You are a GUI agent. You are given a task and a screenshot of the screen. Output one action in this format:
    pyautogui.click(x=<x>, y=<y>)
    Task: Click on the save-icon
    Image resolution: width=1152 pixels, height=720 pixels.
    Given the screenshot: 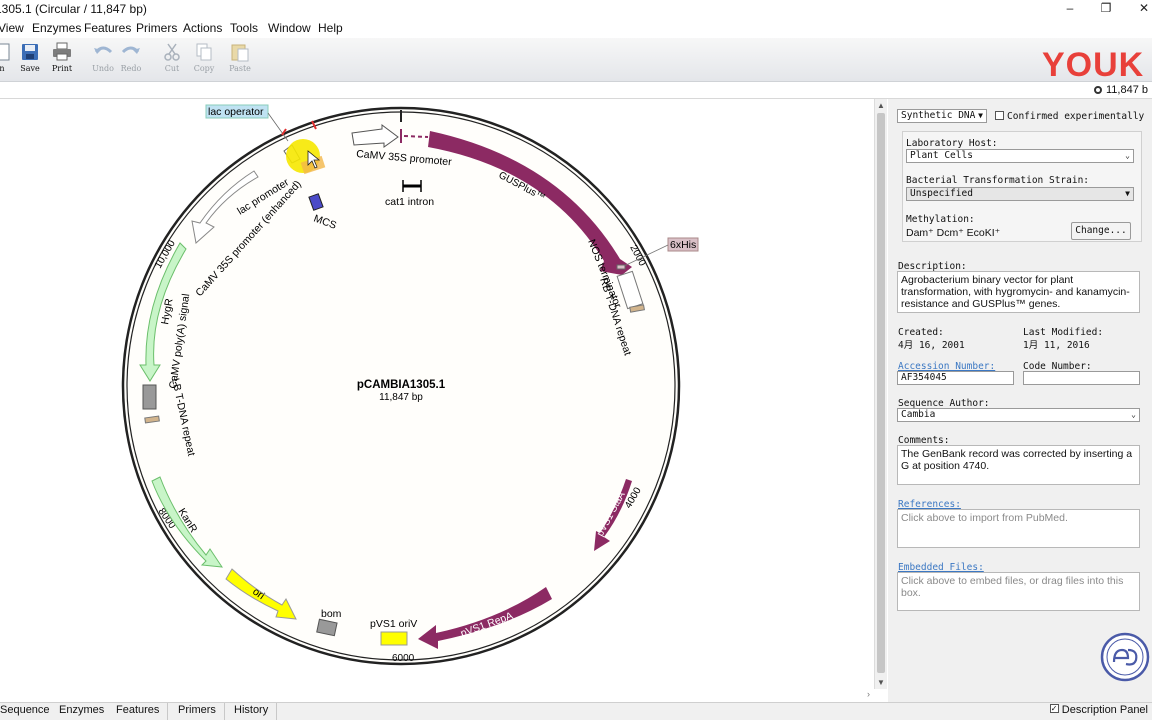 What is the action you would take?
    pyautogui.click(x=30, y=52)
    